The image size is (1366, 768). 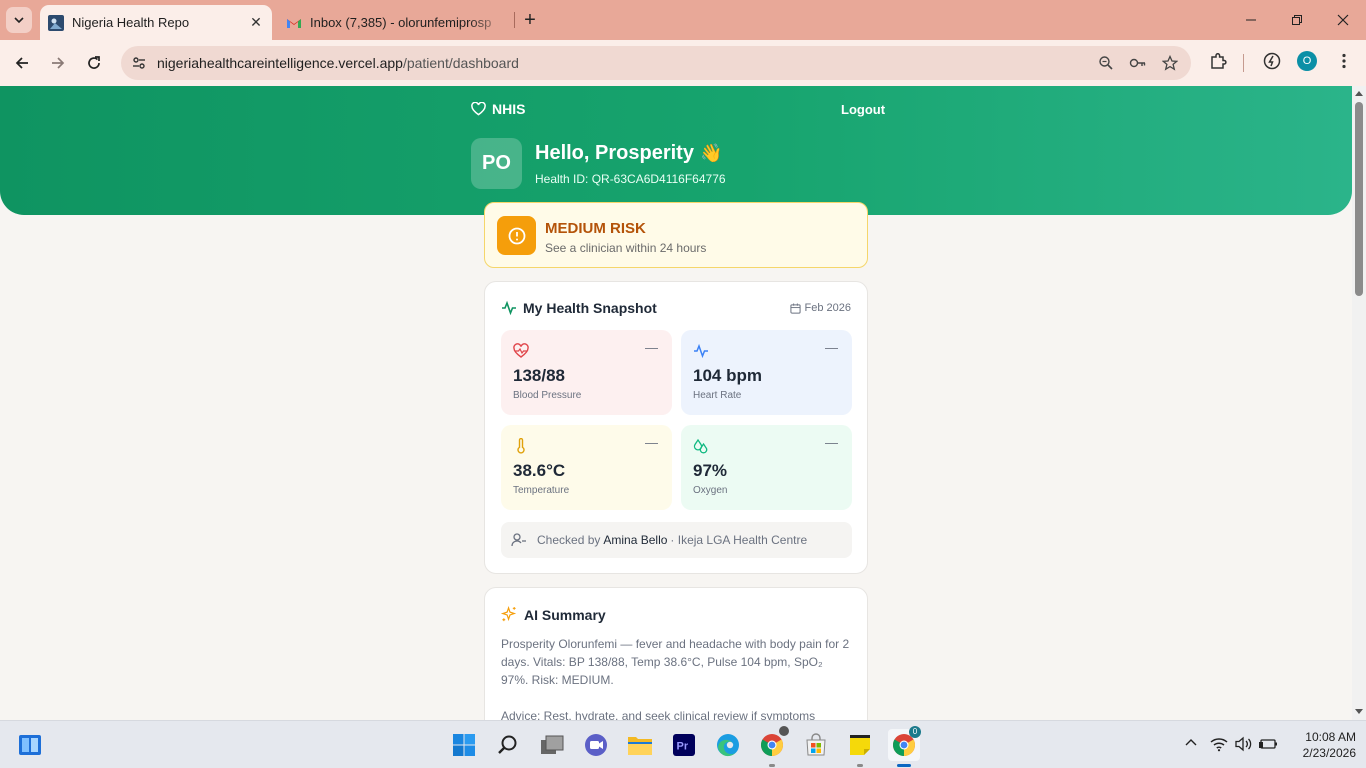 I want to click on edge-browser-icon, so click(x=728, y=745).